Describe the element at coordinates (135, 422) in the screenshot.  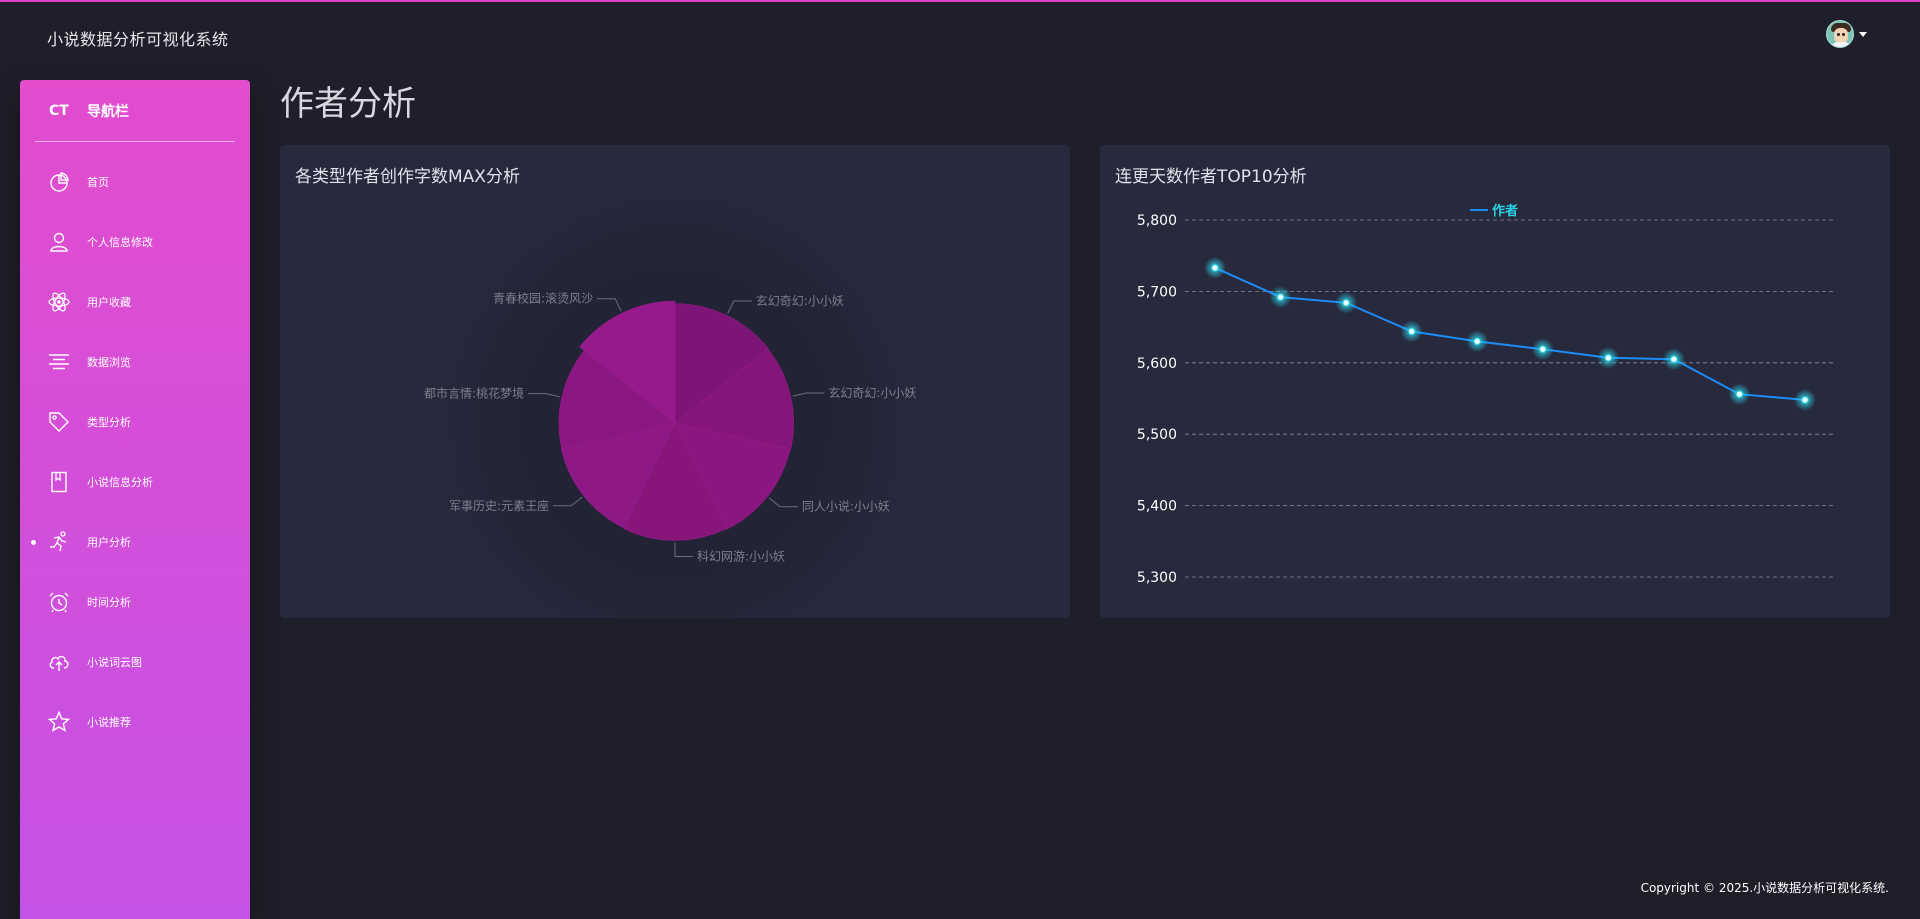
I see `sidebar-item-tag: 类型分析` at that location.